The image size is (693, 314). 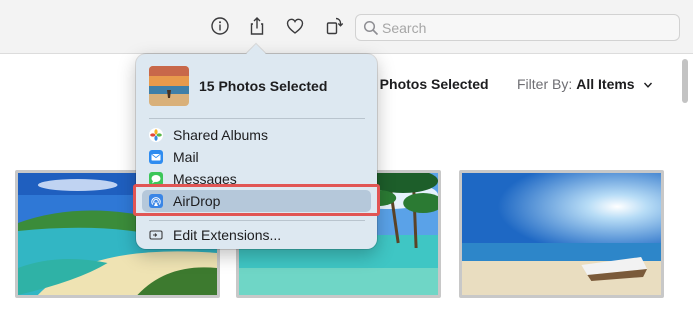 What do you see at coordinates (169, 86) in the screenshot?
I see `selection-thumbnail` at bounding box center [169, 86].